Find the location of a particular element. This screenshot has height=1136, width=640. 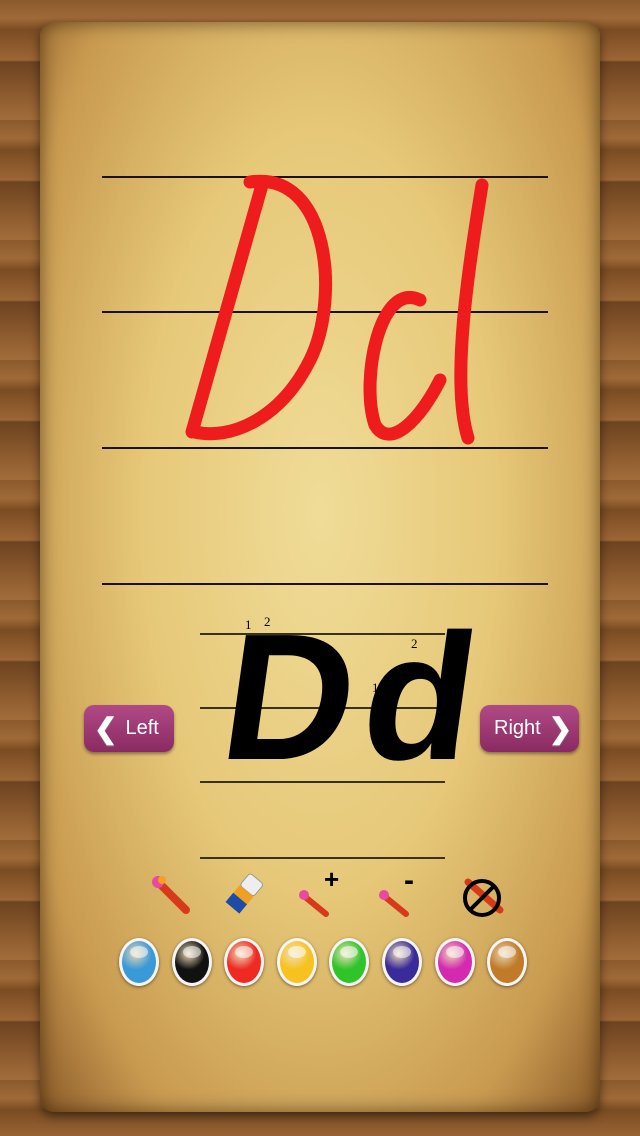

eraser-button is located at coordinates (244, 894).